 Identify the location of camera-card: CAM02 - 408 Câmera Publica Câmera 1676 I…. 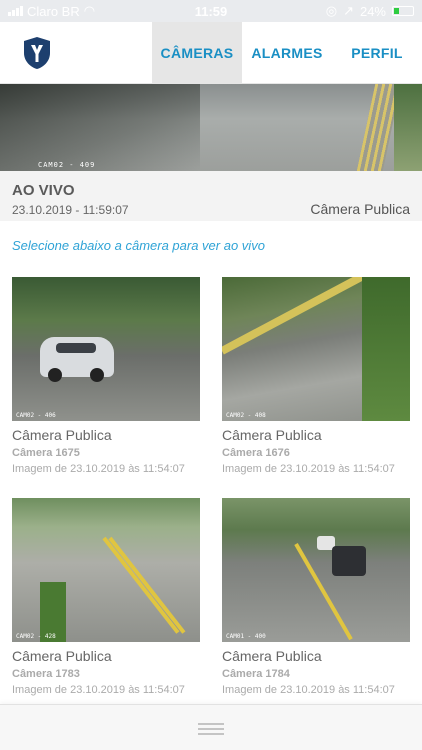
(316, 376).